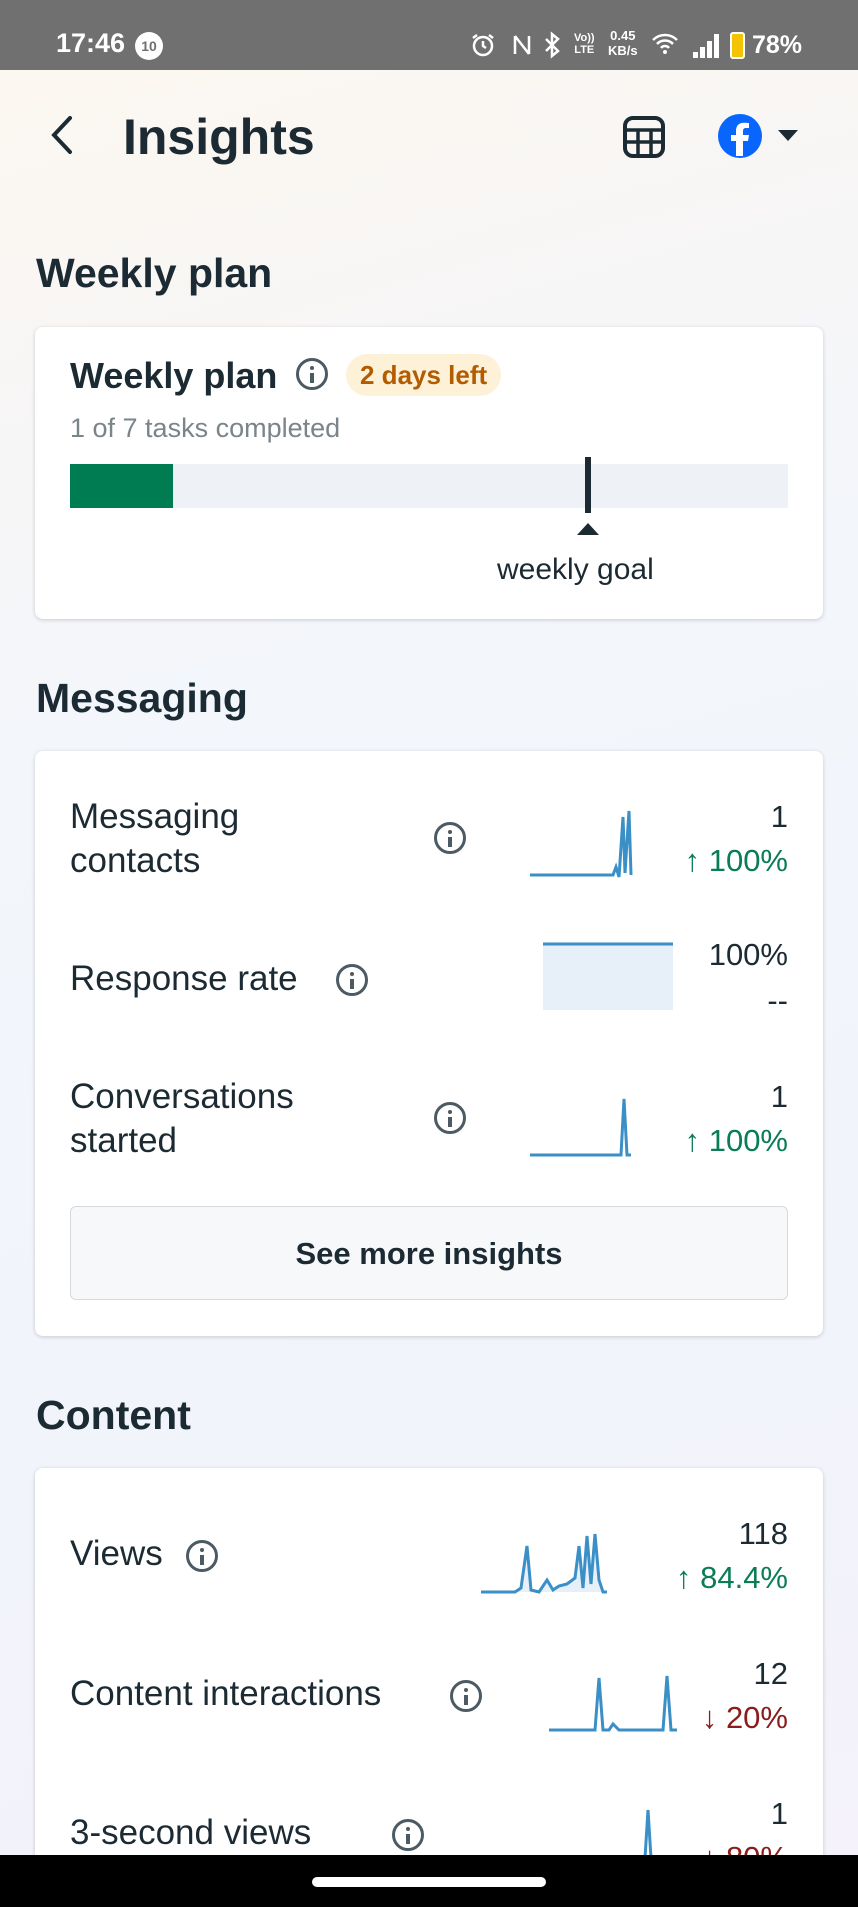  I want to click on metric-label-views: Views, so click(116, 1553).